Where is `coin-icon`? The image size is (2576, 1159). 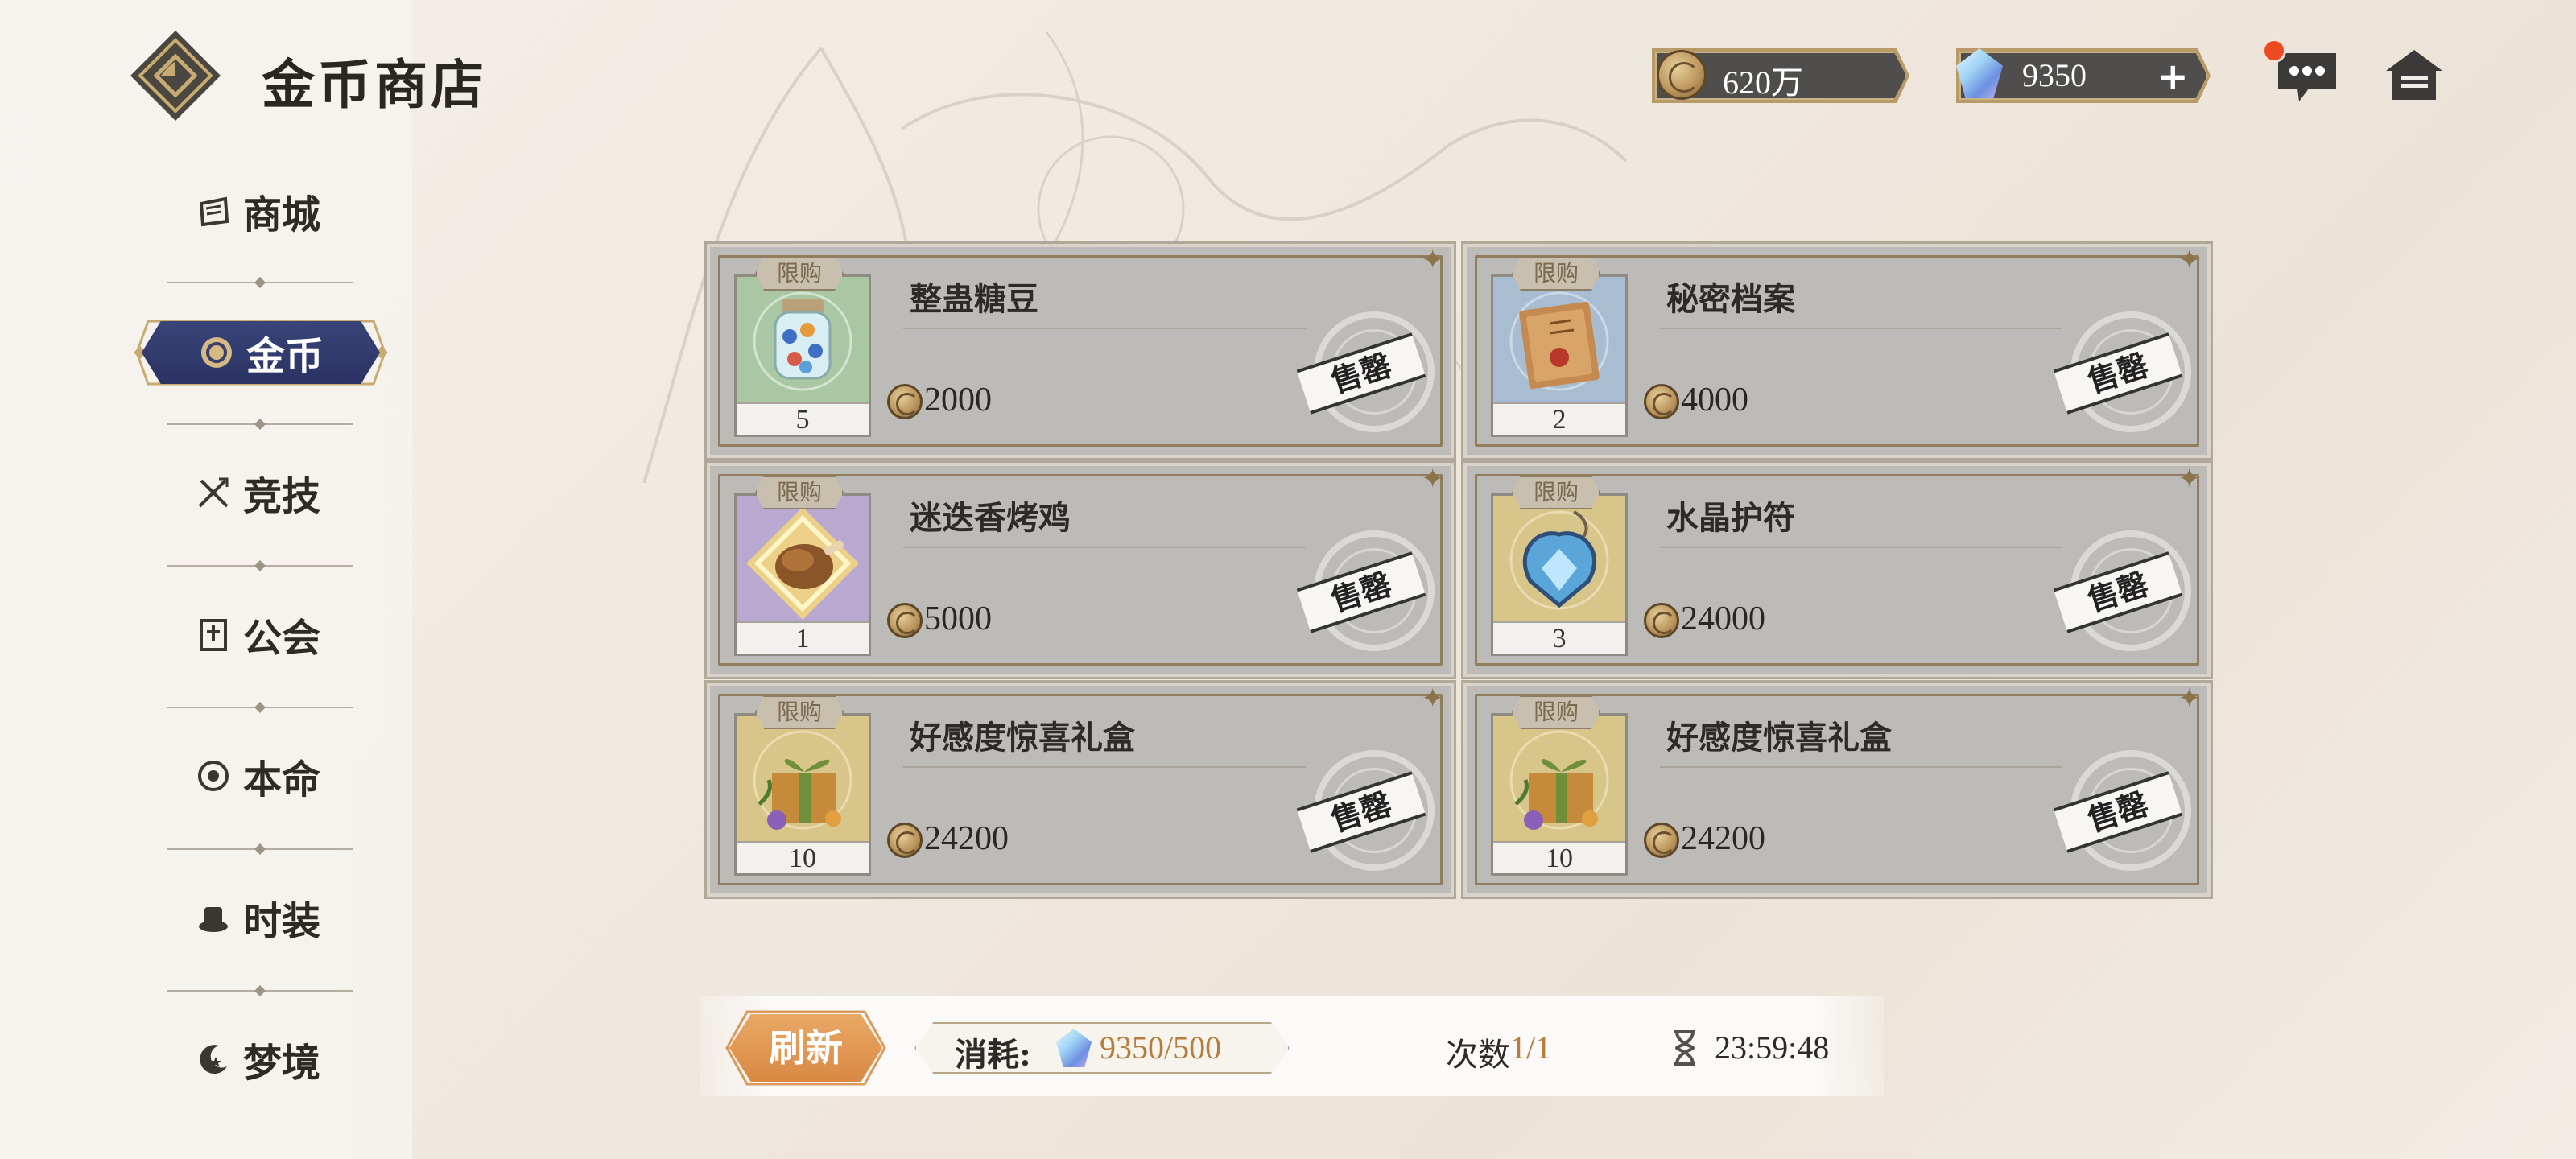 coin-icon is located at coordinates (216, 352).